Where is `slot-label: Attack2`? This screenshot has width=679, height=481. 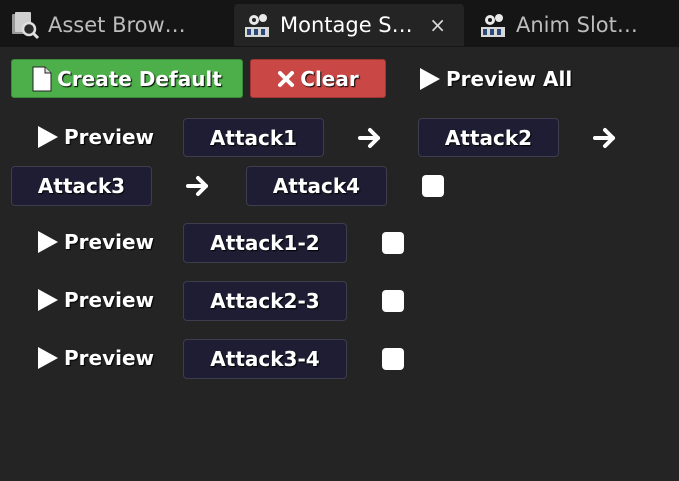
slot-label: Attack2 is located at coordinates (488, 137).